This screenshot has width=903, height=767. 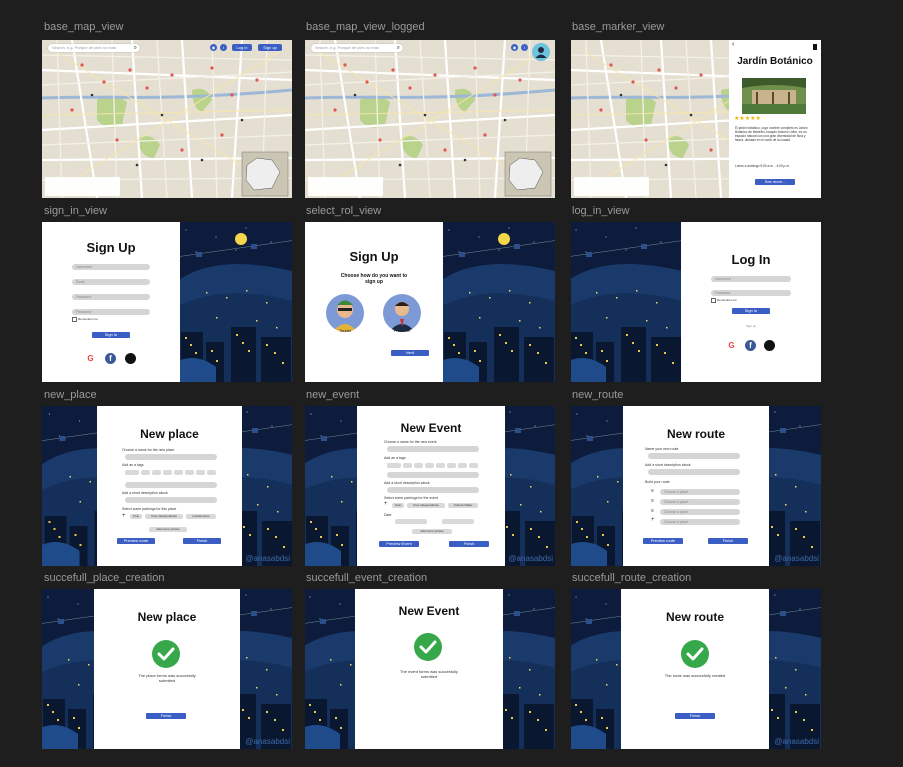 I want to click on tags-label: Add an a tags, so click(x=395, y=458).